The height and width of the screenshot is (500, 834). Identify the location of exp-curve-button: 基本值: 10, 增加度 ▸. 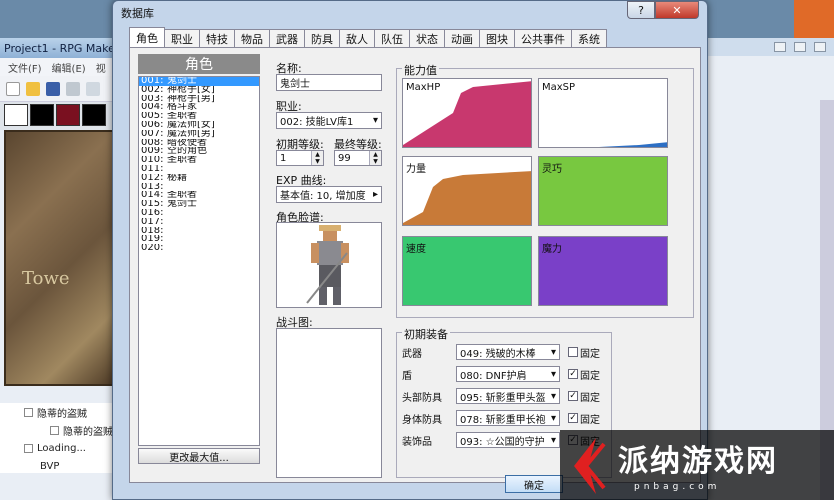
(329, 194).